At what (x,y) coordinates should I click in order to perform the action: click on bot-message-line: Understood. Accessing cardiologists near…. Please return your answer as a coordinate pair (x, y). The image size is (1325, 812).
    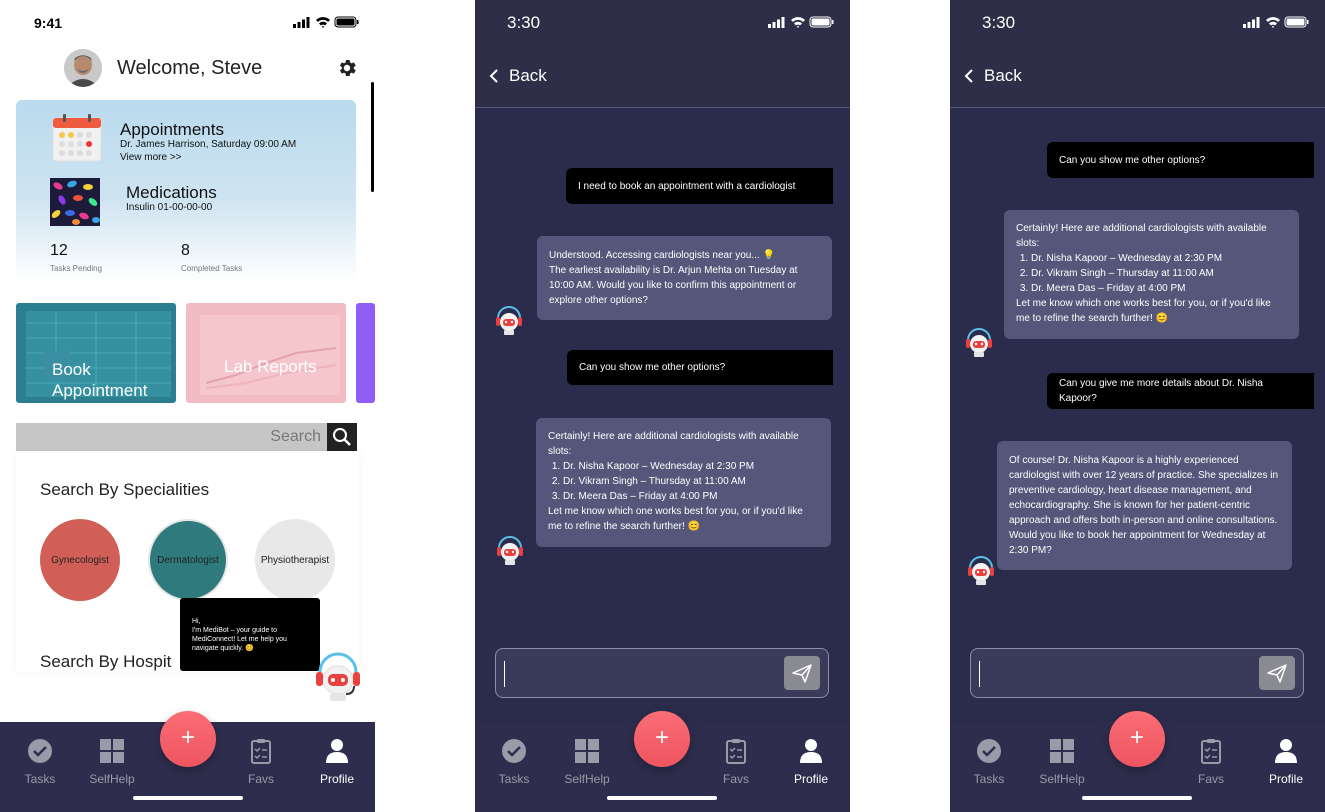
    Looking at the image, I should click on (662, 255).